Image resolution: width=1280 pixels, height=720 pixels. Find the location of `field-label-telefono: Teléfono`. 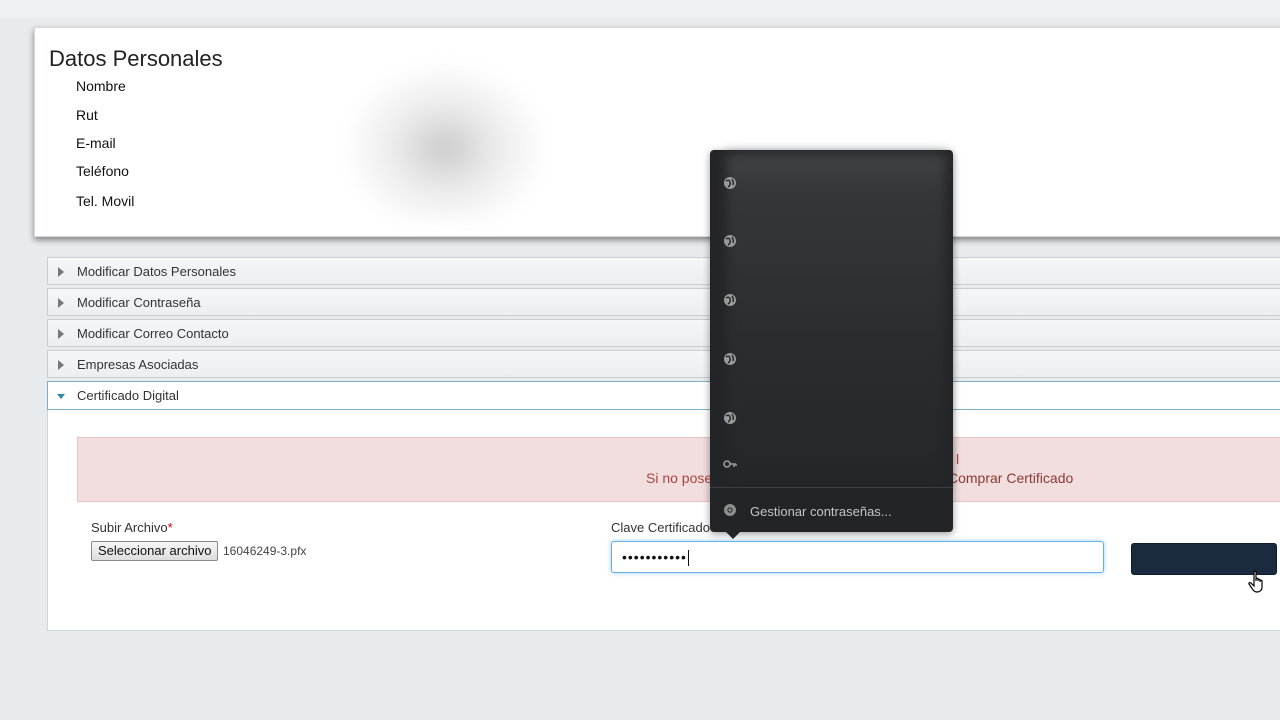

field-label-telefono: Teléfono is located at coordinates (102, 171).